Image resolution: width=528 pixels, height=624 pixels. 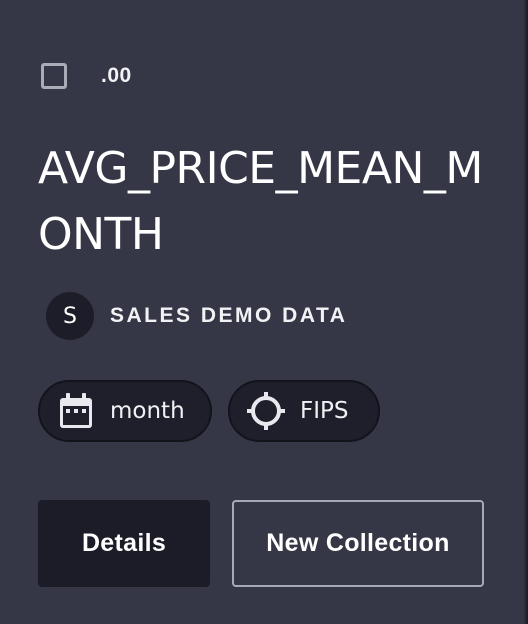 What do you see at coordinates (358, 543) in the screenshot?
I see `new-collection-button: New Collection` at bounding box center [358, 543].